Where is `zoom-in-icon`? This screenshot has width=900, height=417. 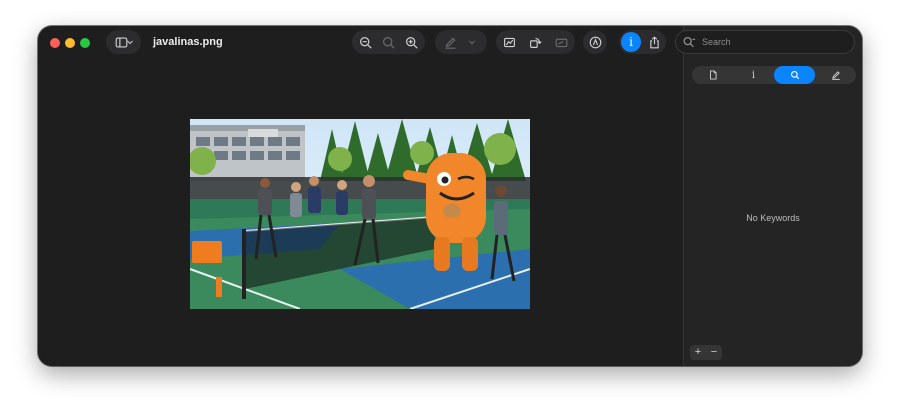 zoom-in-icon is located at coordinates (411, 42).